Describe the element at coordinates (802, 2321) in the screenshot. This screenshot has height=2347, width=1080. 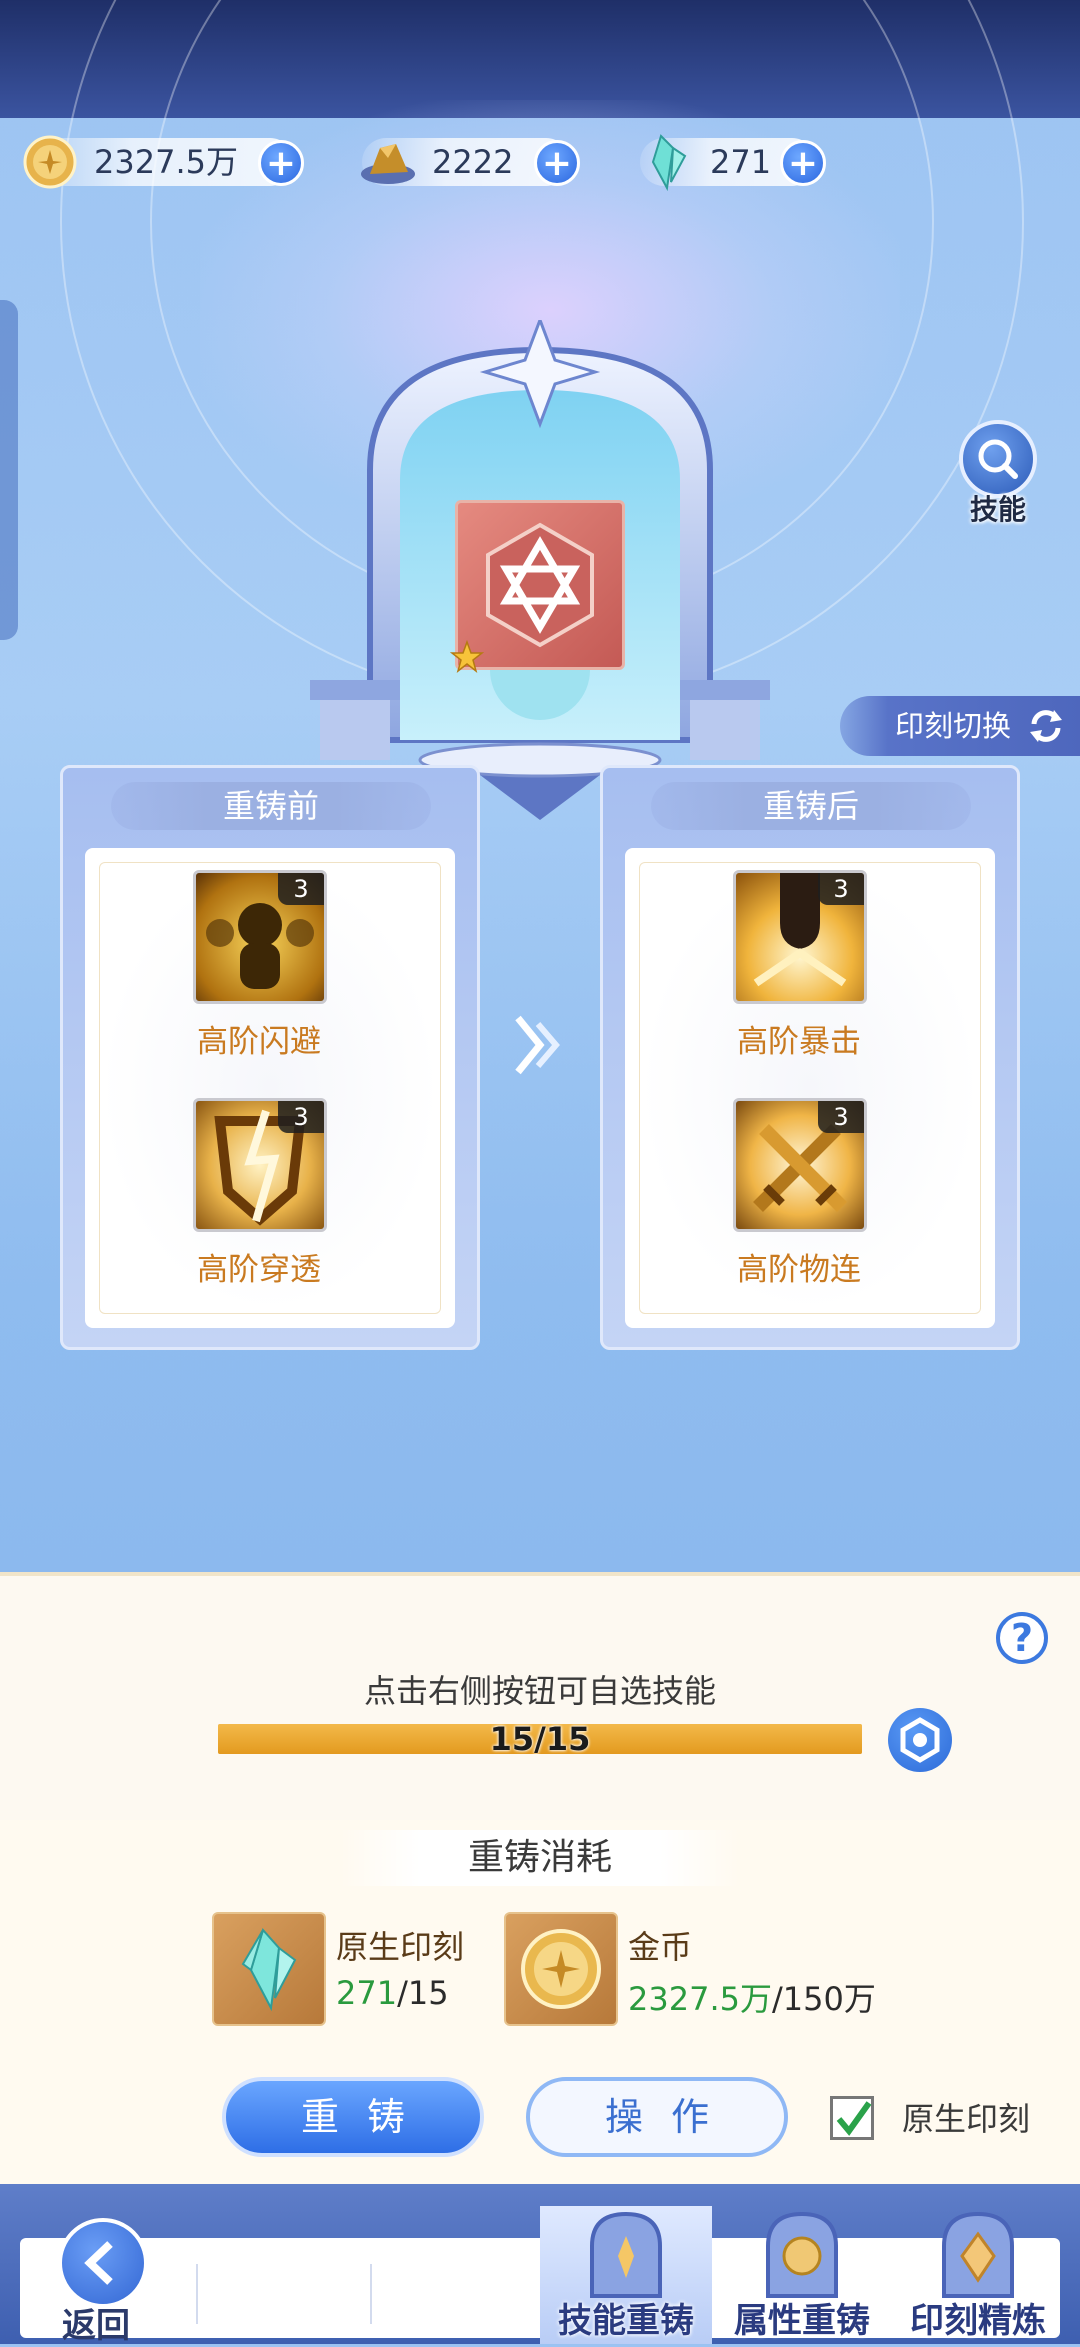
I see `tab-label: 属性重铸` at that location.